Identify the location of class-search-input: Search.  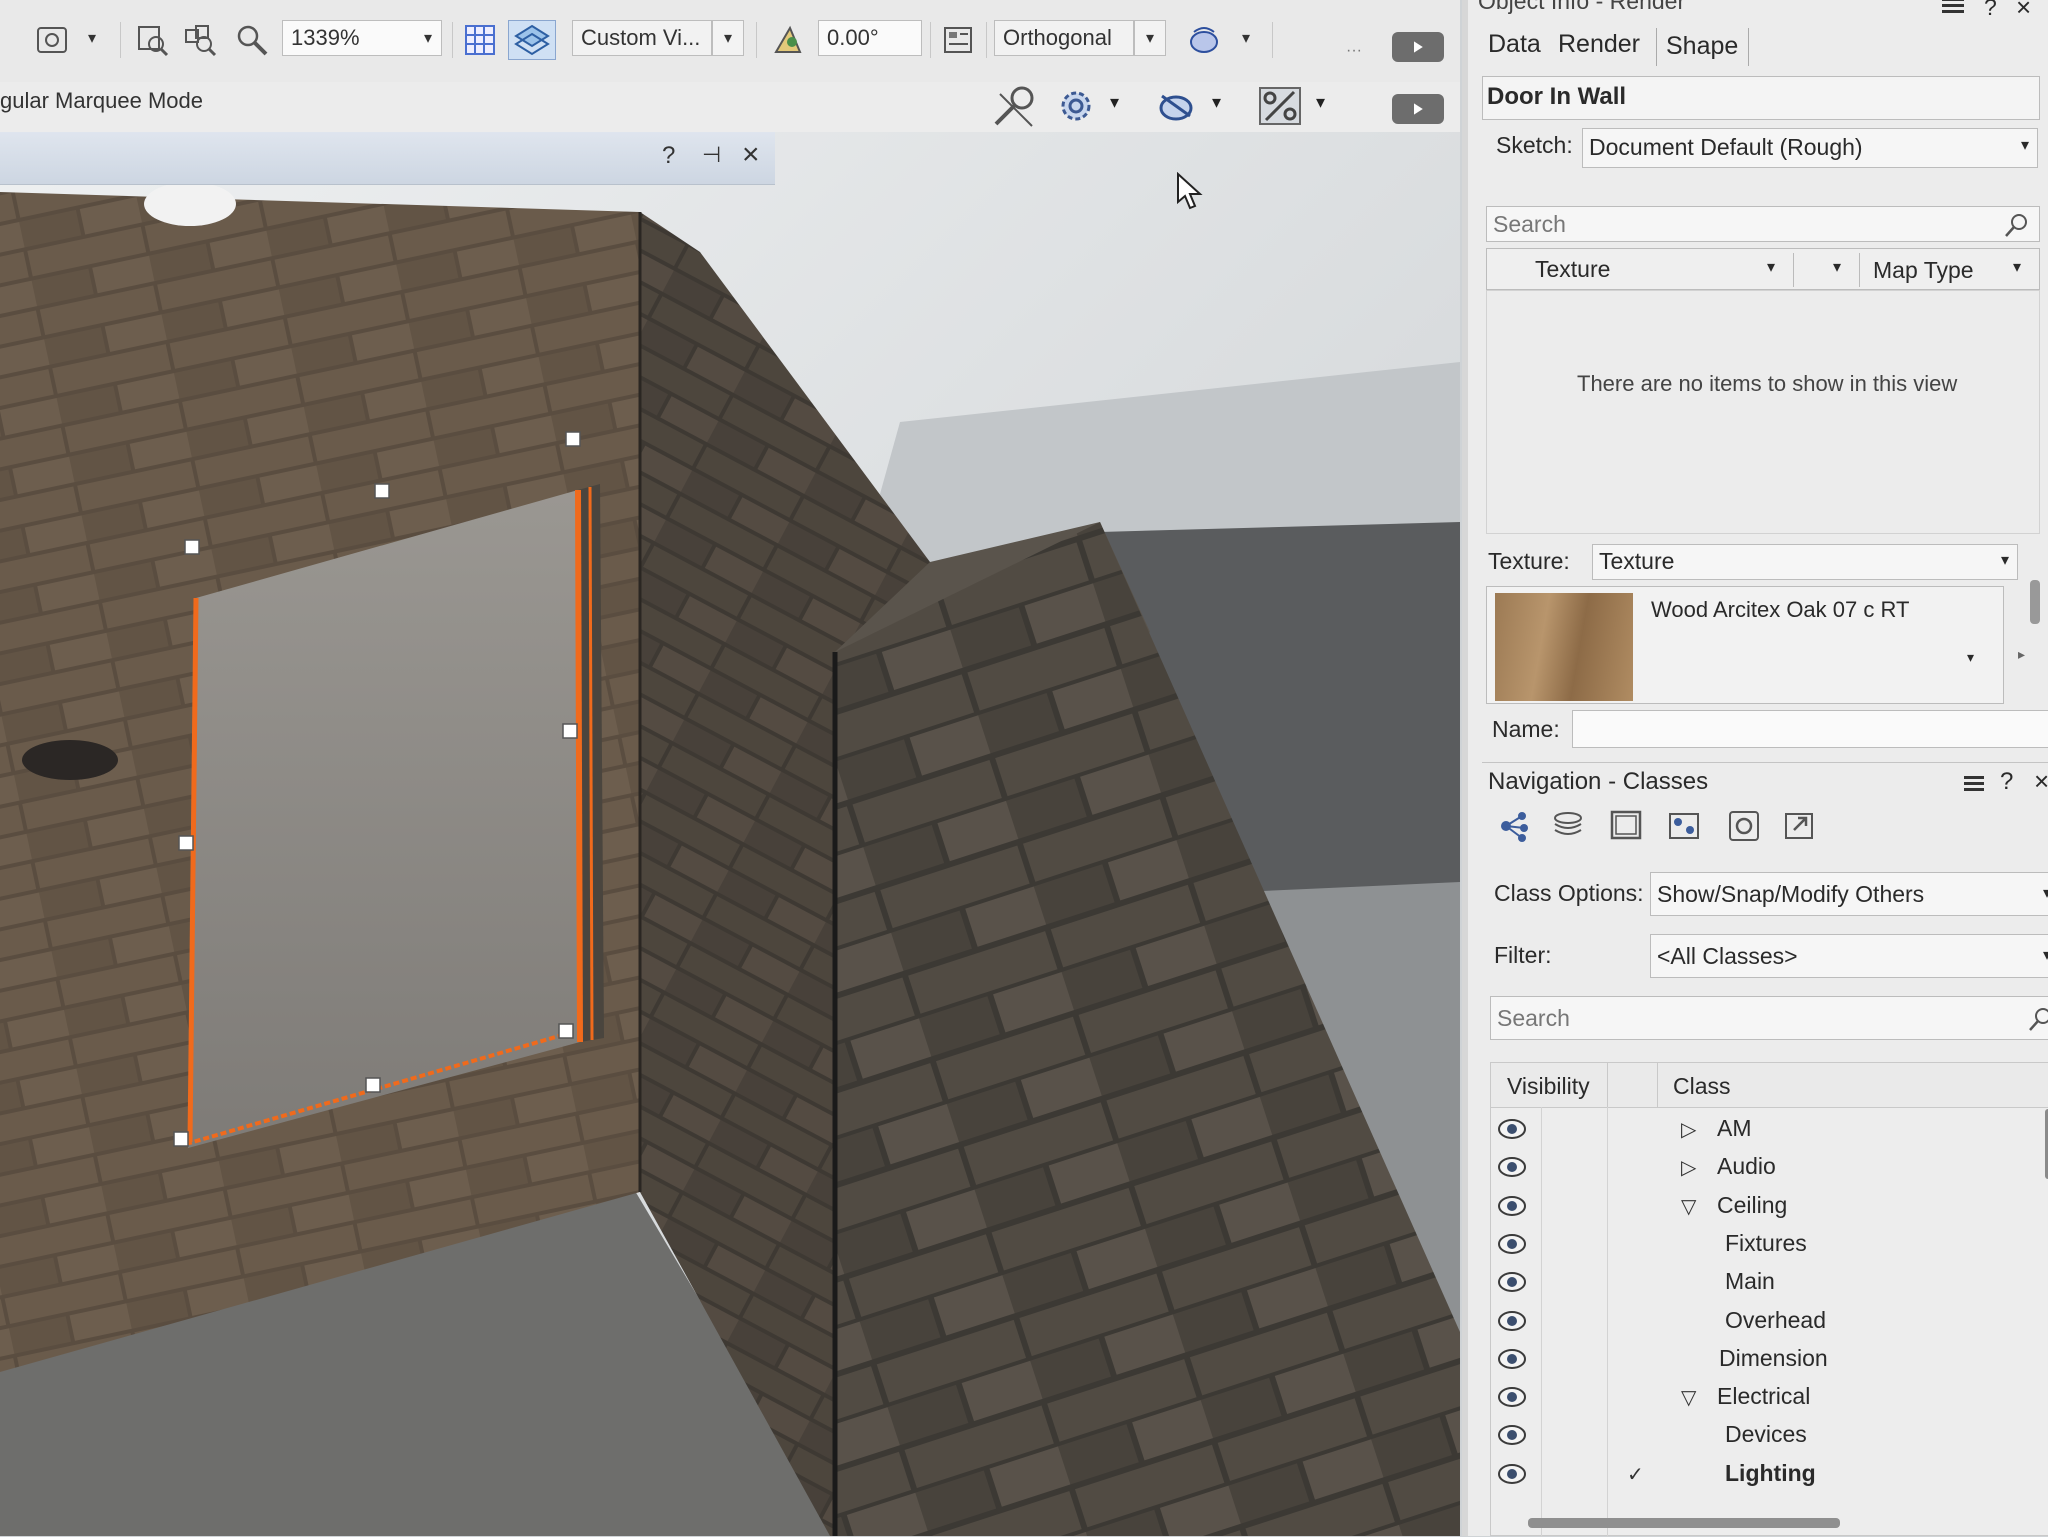
(1769, 1018).